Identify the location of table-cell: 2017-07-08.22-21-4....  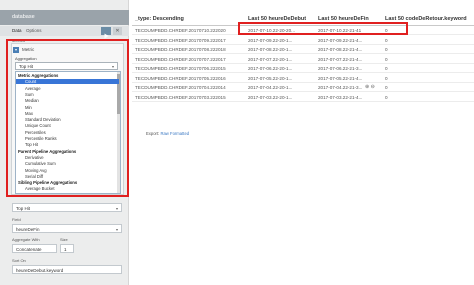
(340, 49).